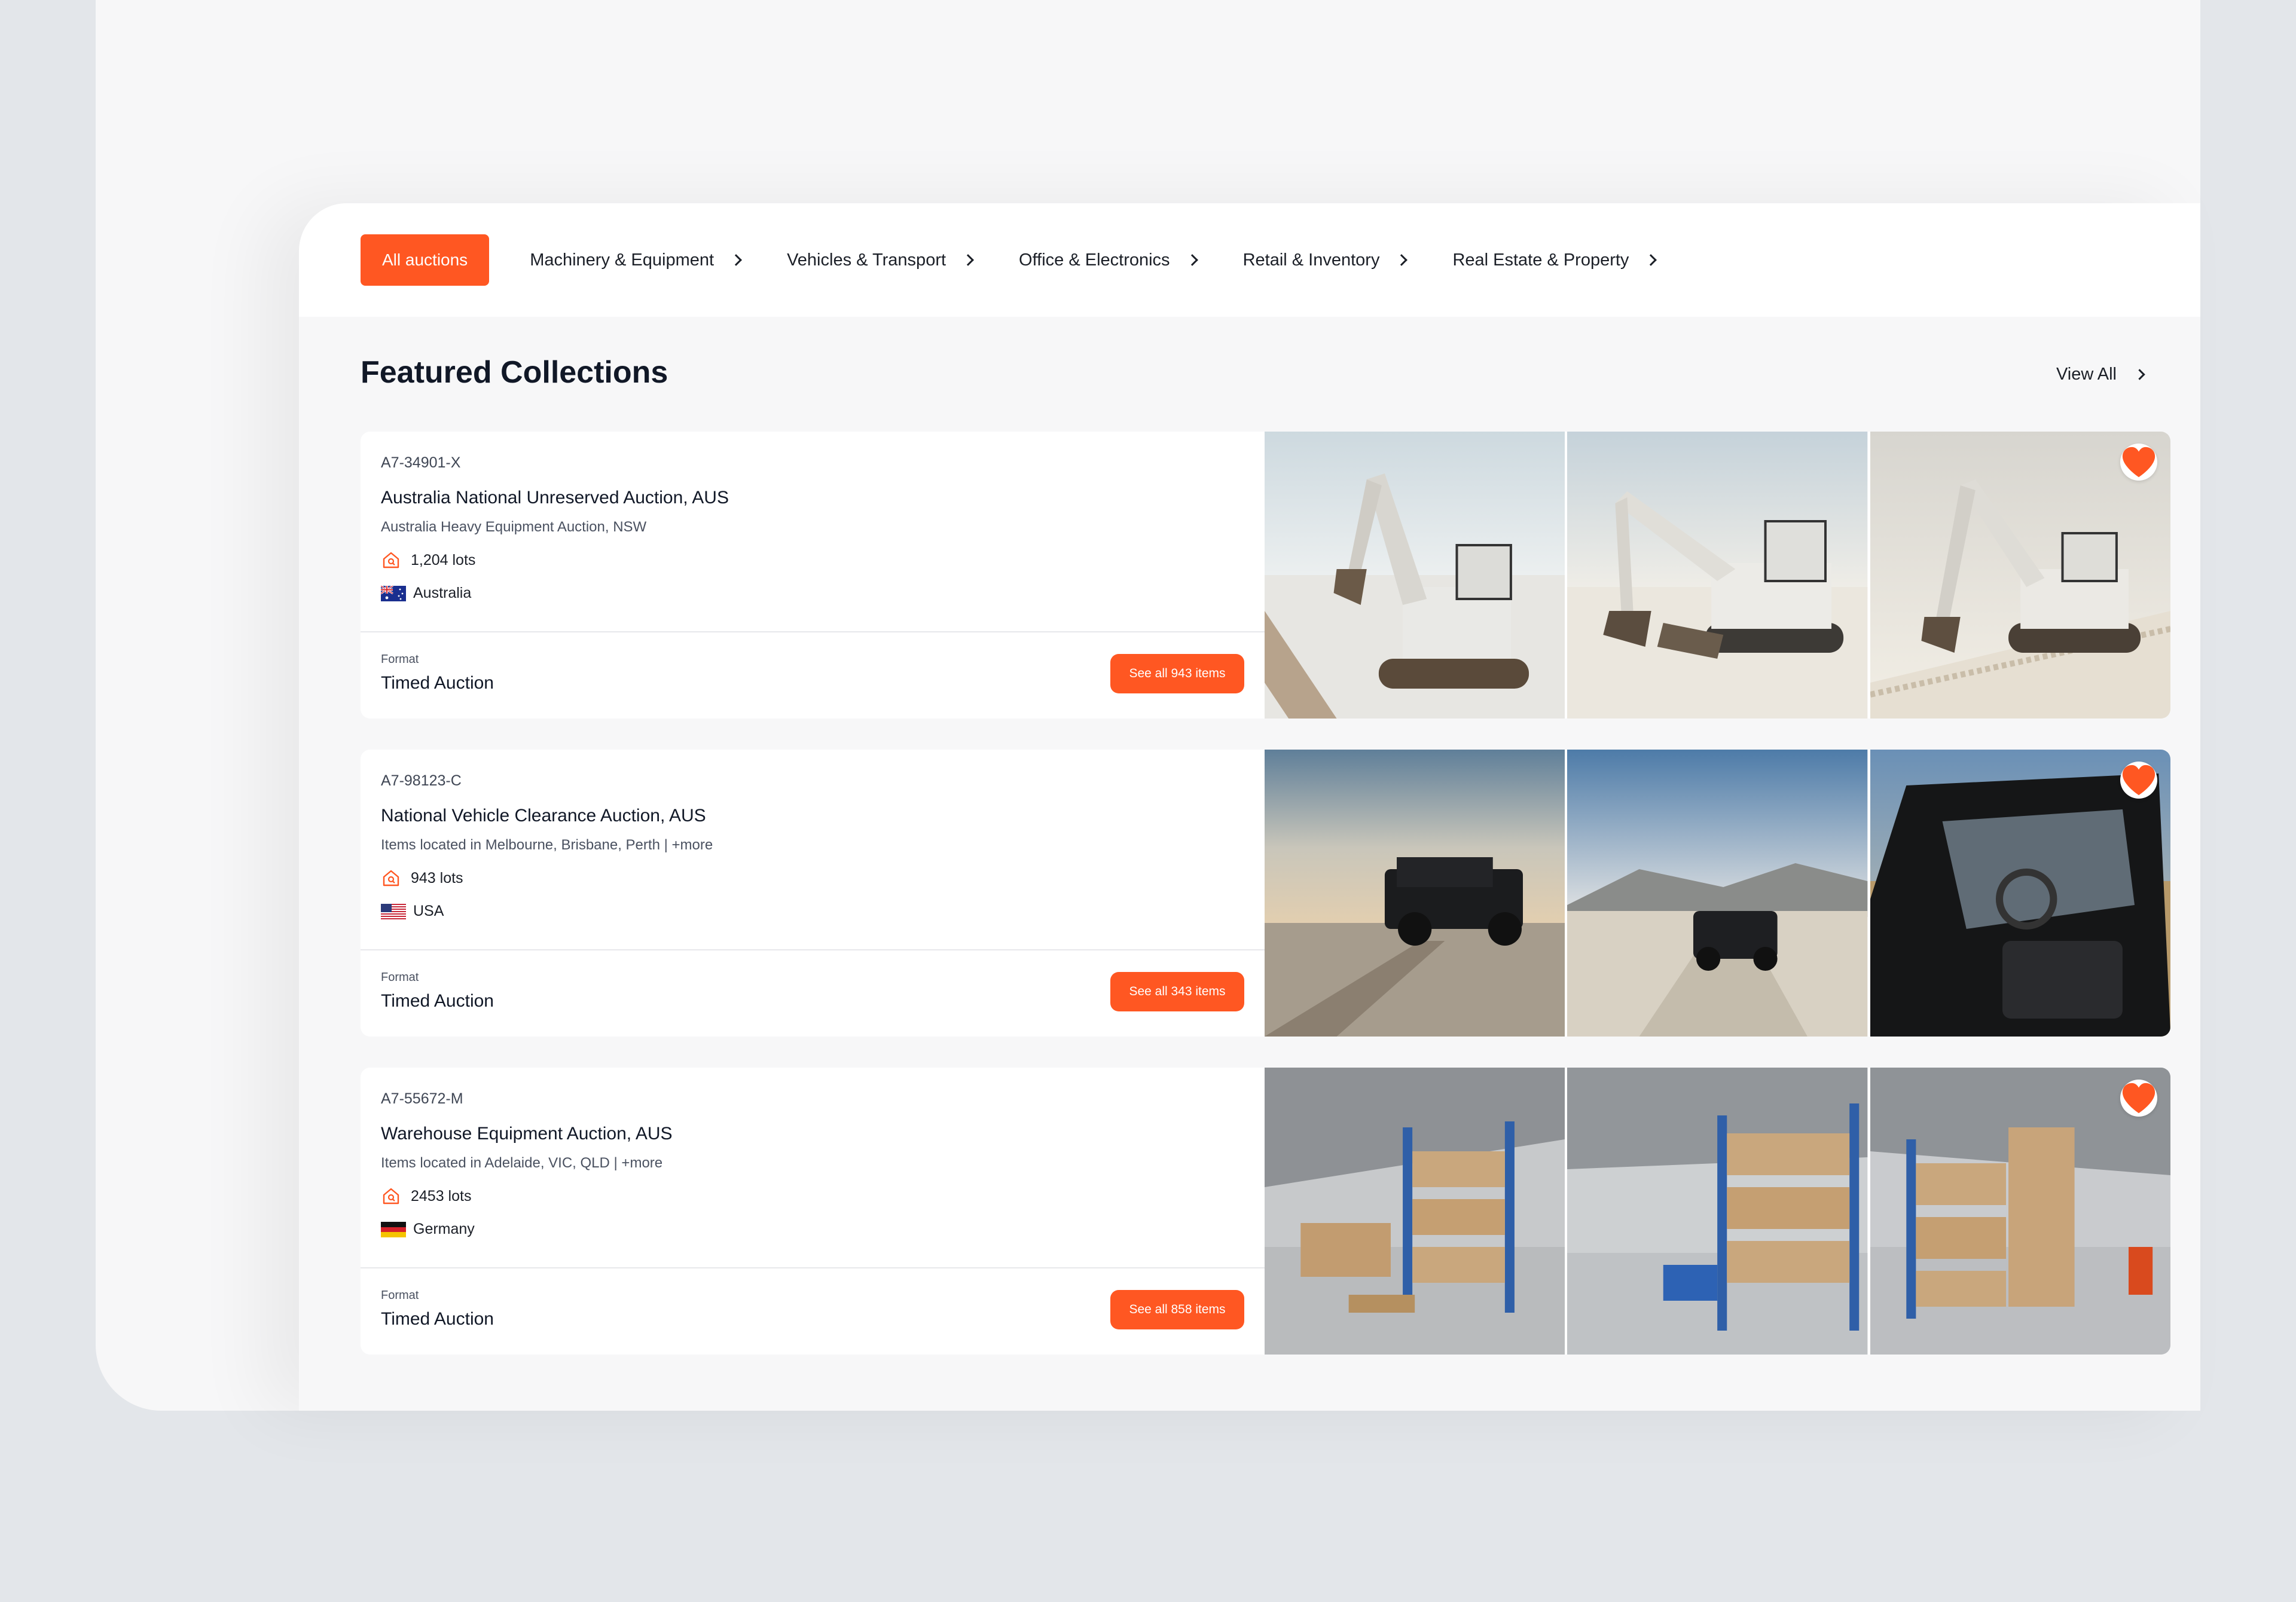 Image resolution: width=2296 pixels, height=1602 pixels. Describe the element at coordinates (1311, 260) in the screenshot. I see `tab-label: Retail & Inventory` at that location.